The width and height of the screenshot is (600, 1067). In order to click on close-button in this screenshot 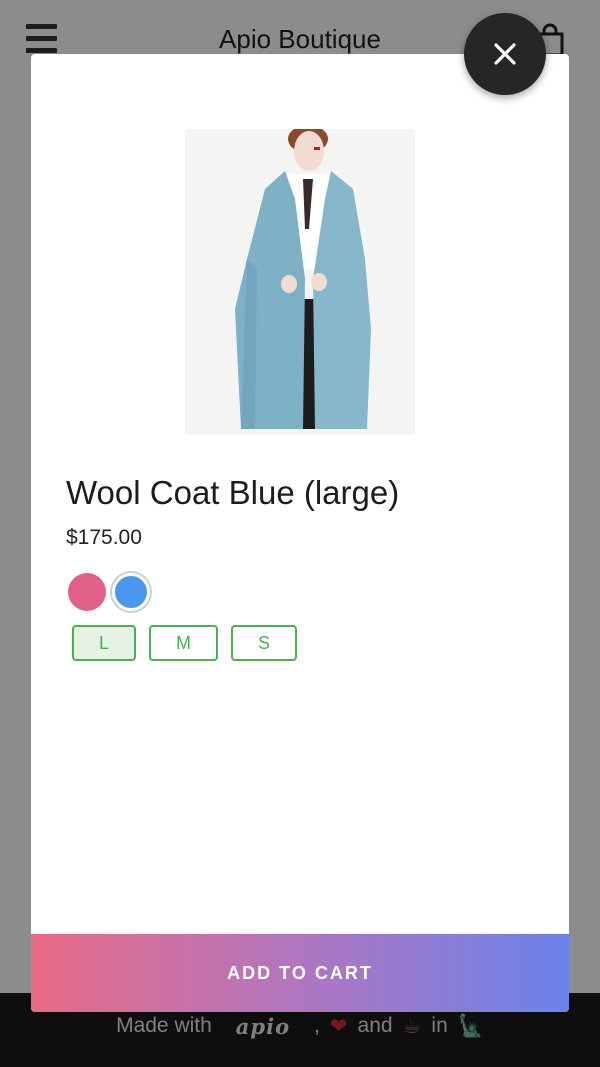, I will do `click(505, 54)`.